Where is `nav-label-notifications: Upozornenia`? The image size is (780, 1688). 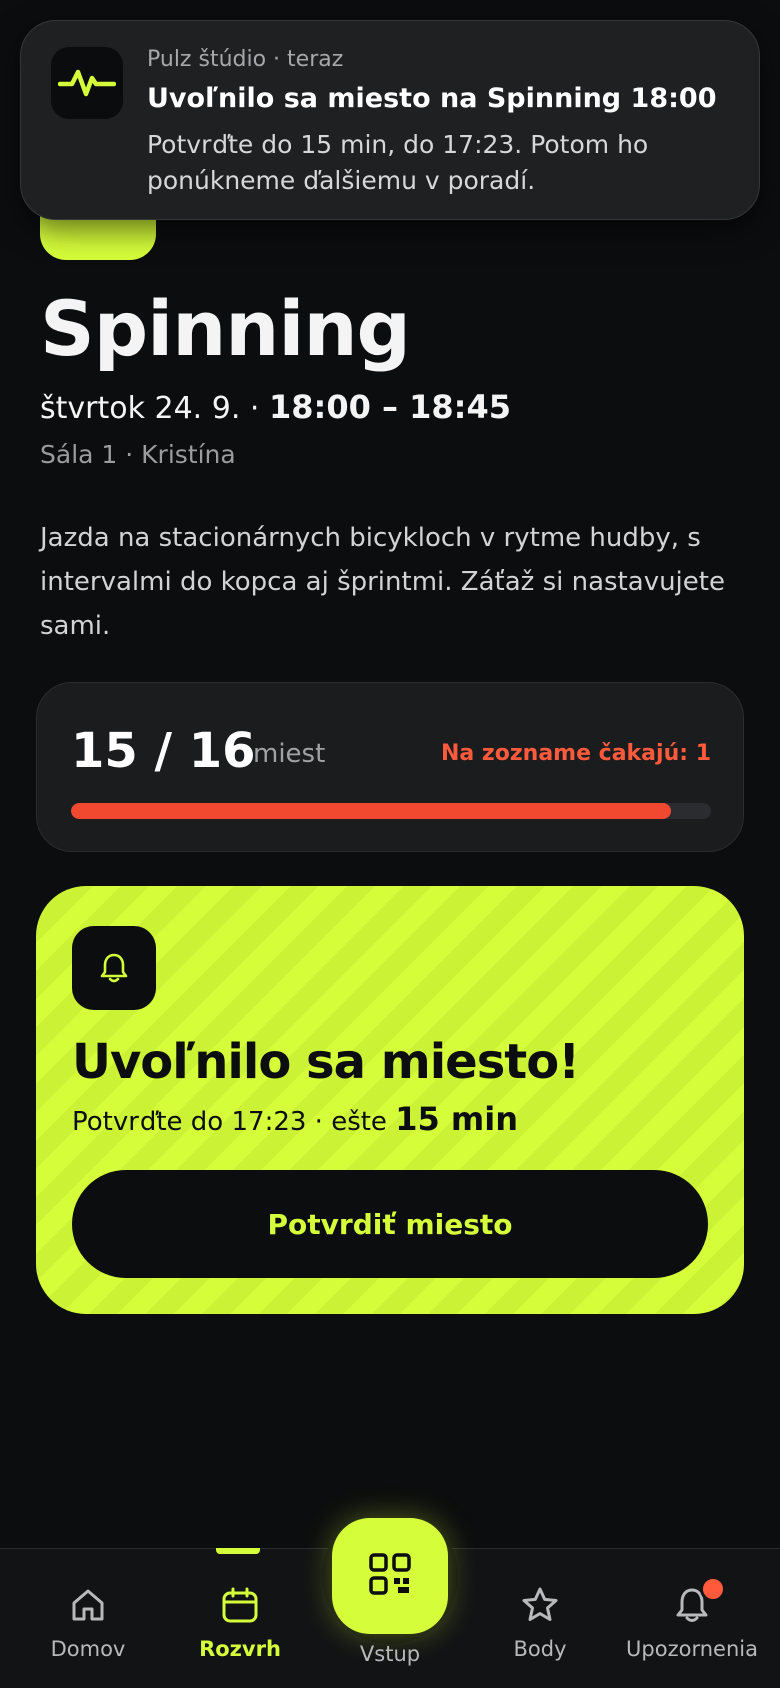
nav-label-notifications: Upozornenia is located at coordinates (692, 1649).